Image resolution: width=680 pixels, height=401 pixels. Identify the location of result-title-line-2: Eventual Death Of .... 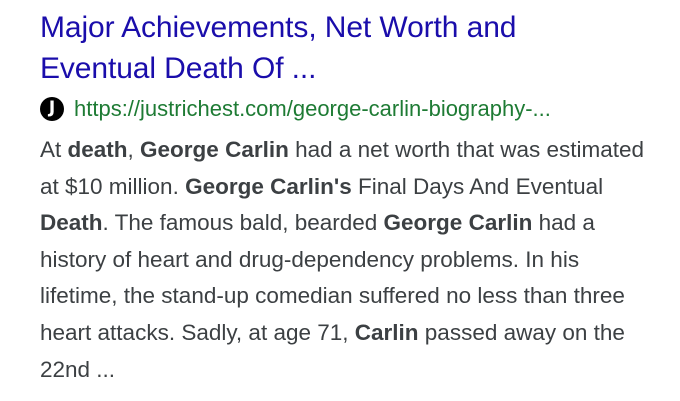
(178, 68).